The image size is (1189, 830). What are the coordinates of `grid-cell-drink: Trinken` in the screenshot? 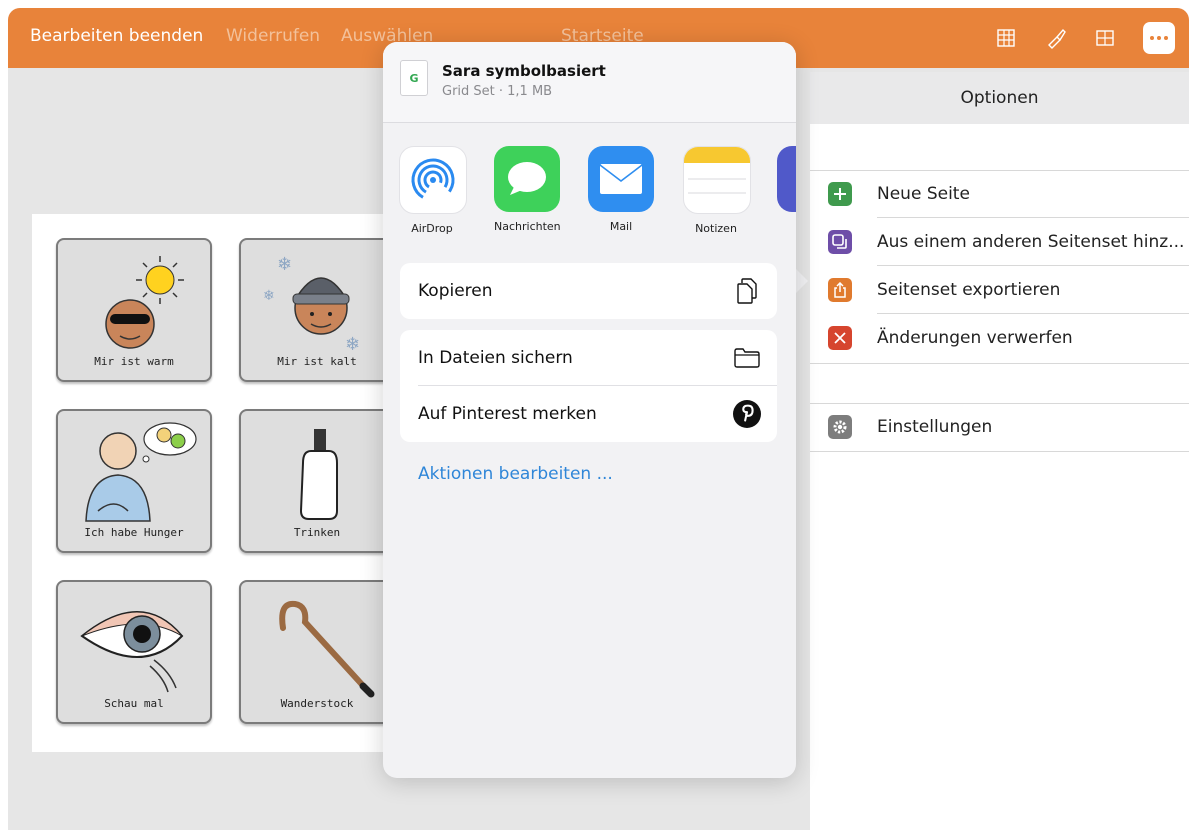 It's located at (317, 481).